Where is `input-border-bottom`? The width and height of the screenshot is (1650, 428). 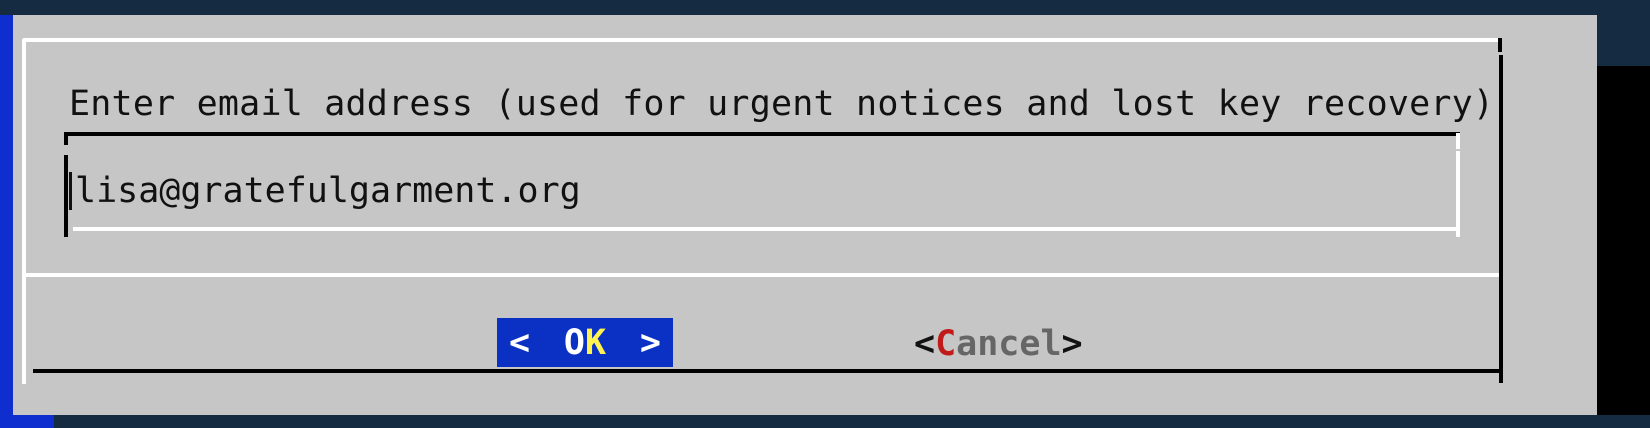 input-border-bottom is located at coordinates (766, 229).